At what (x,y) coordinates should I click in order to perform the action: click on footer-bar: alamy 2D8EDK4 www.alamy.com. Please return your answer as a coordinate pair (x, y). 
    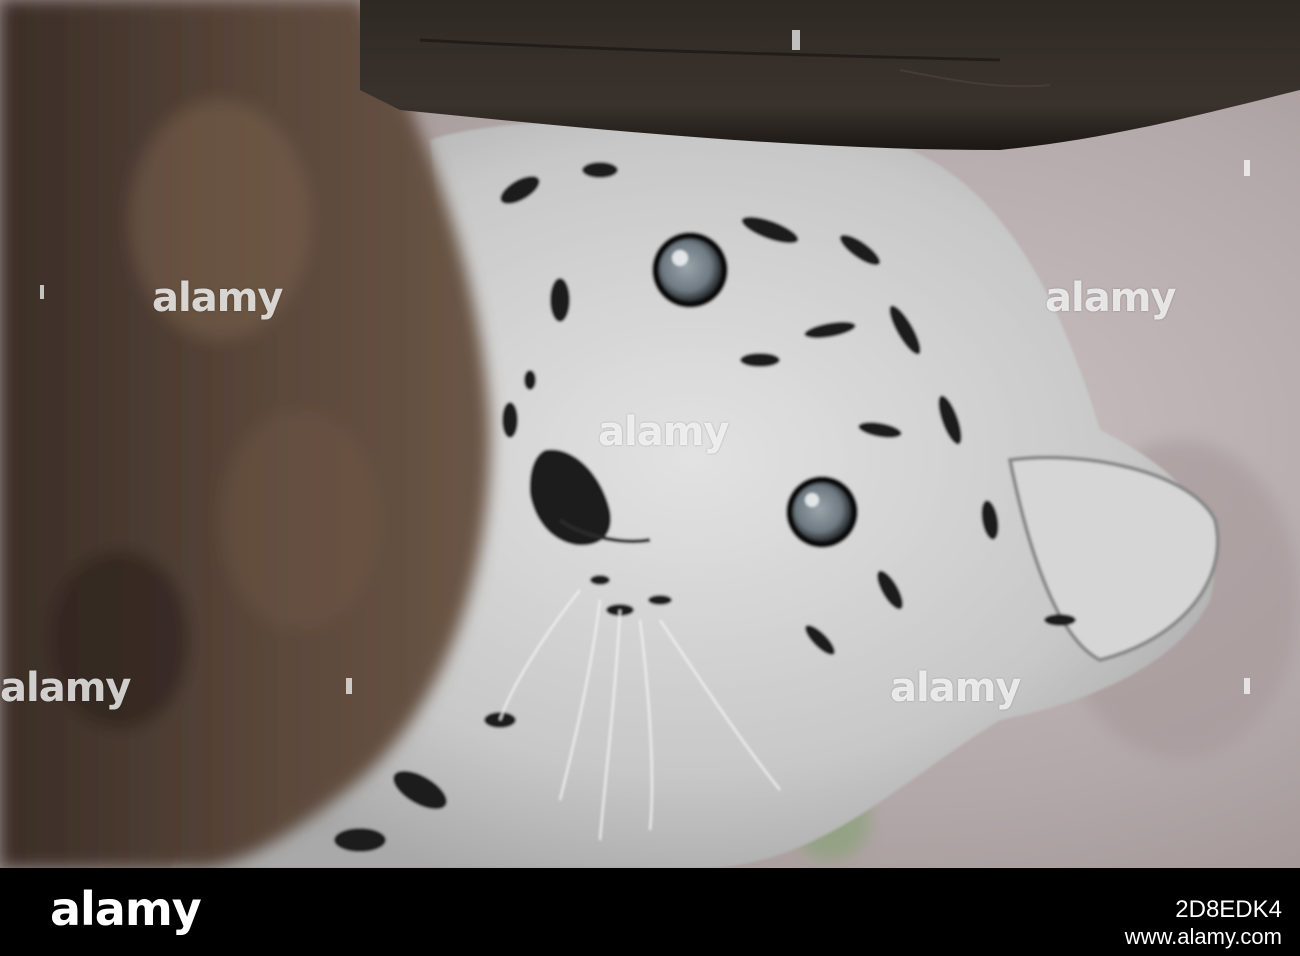
    Looking at the image, I should click on (650, 912).